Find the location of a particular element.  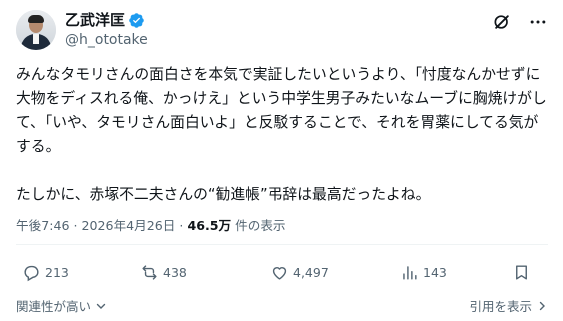

views-action-count: 143 is located at coordinates (435, 272).